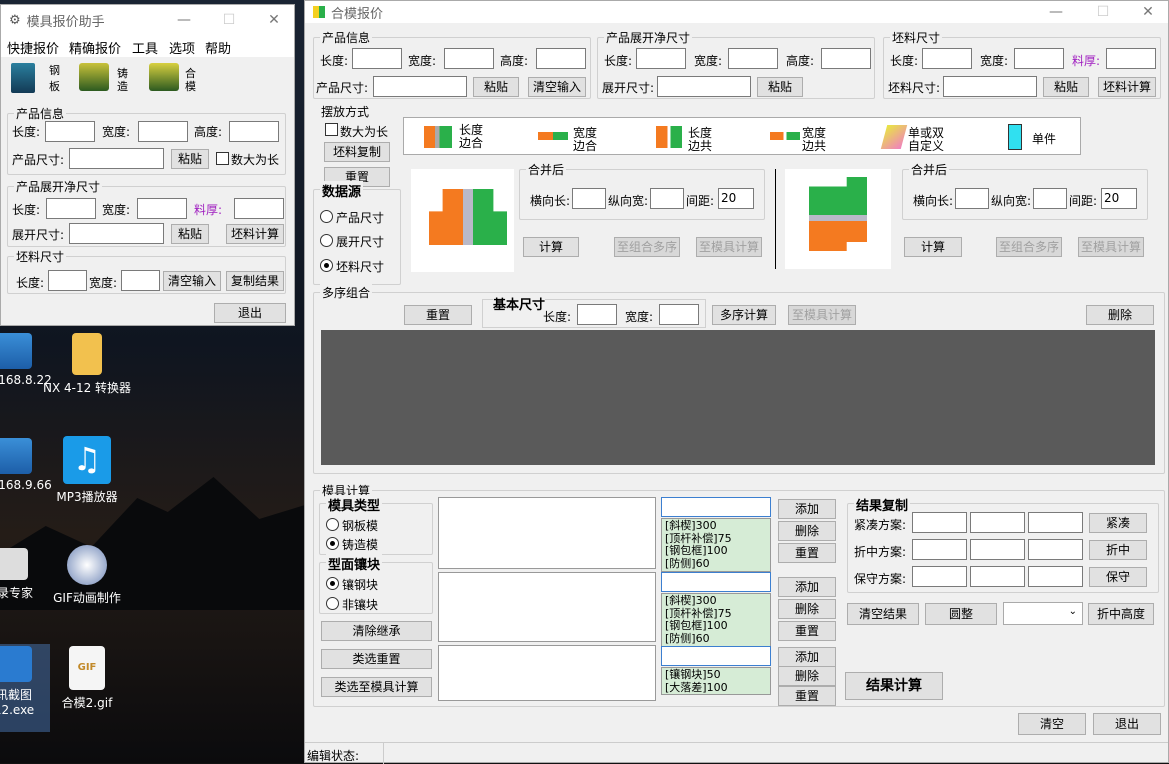 The height and width of the screenshot is (764, 1169). I want to click on clear-inherit-button: 清除继承, so click(376, 631).